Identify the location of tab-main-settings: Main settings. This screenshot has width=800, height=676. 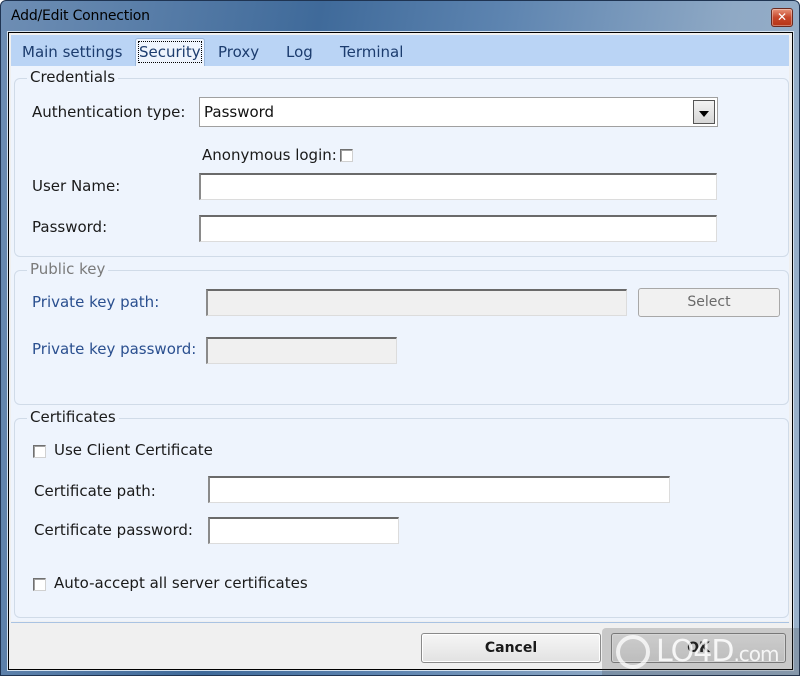
(72, 53).